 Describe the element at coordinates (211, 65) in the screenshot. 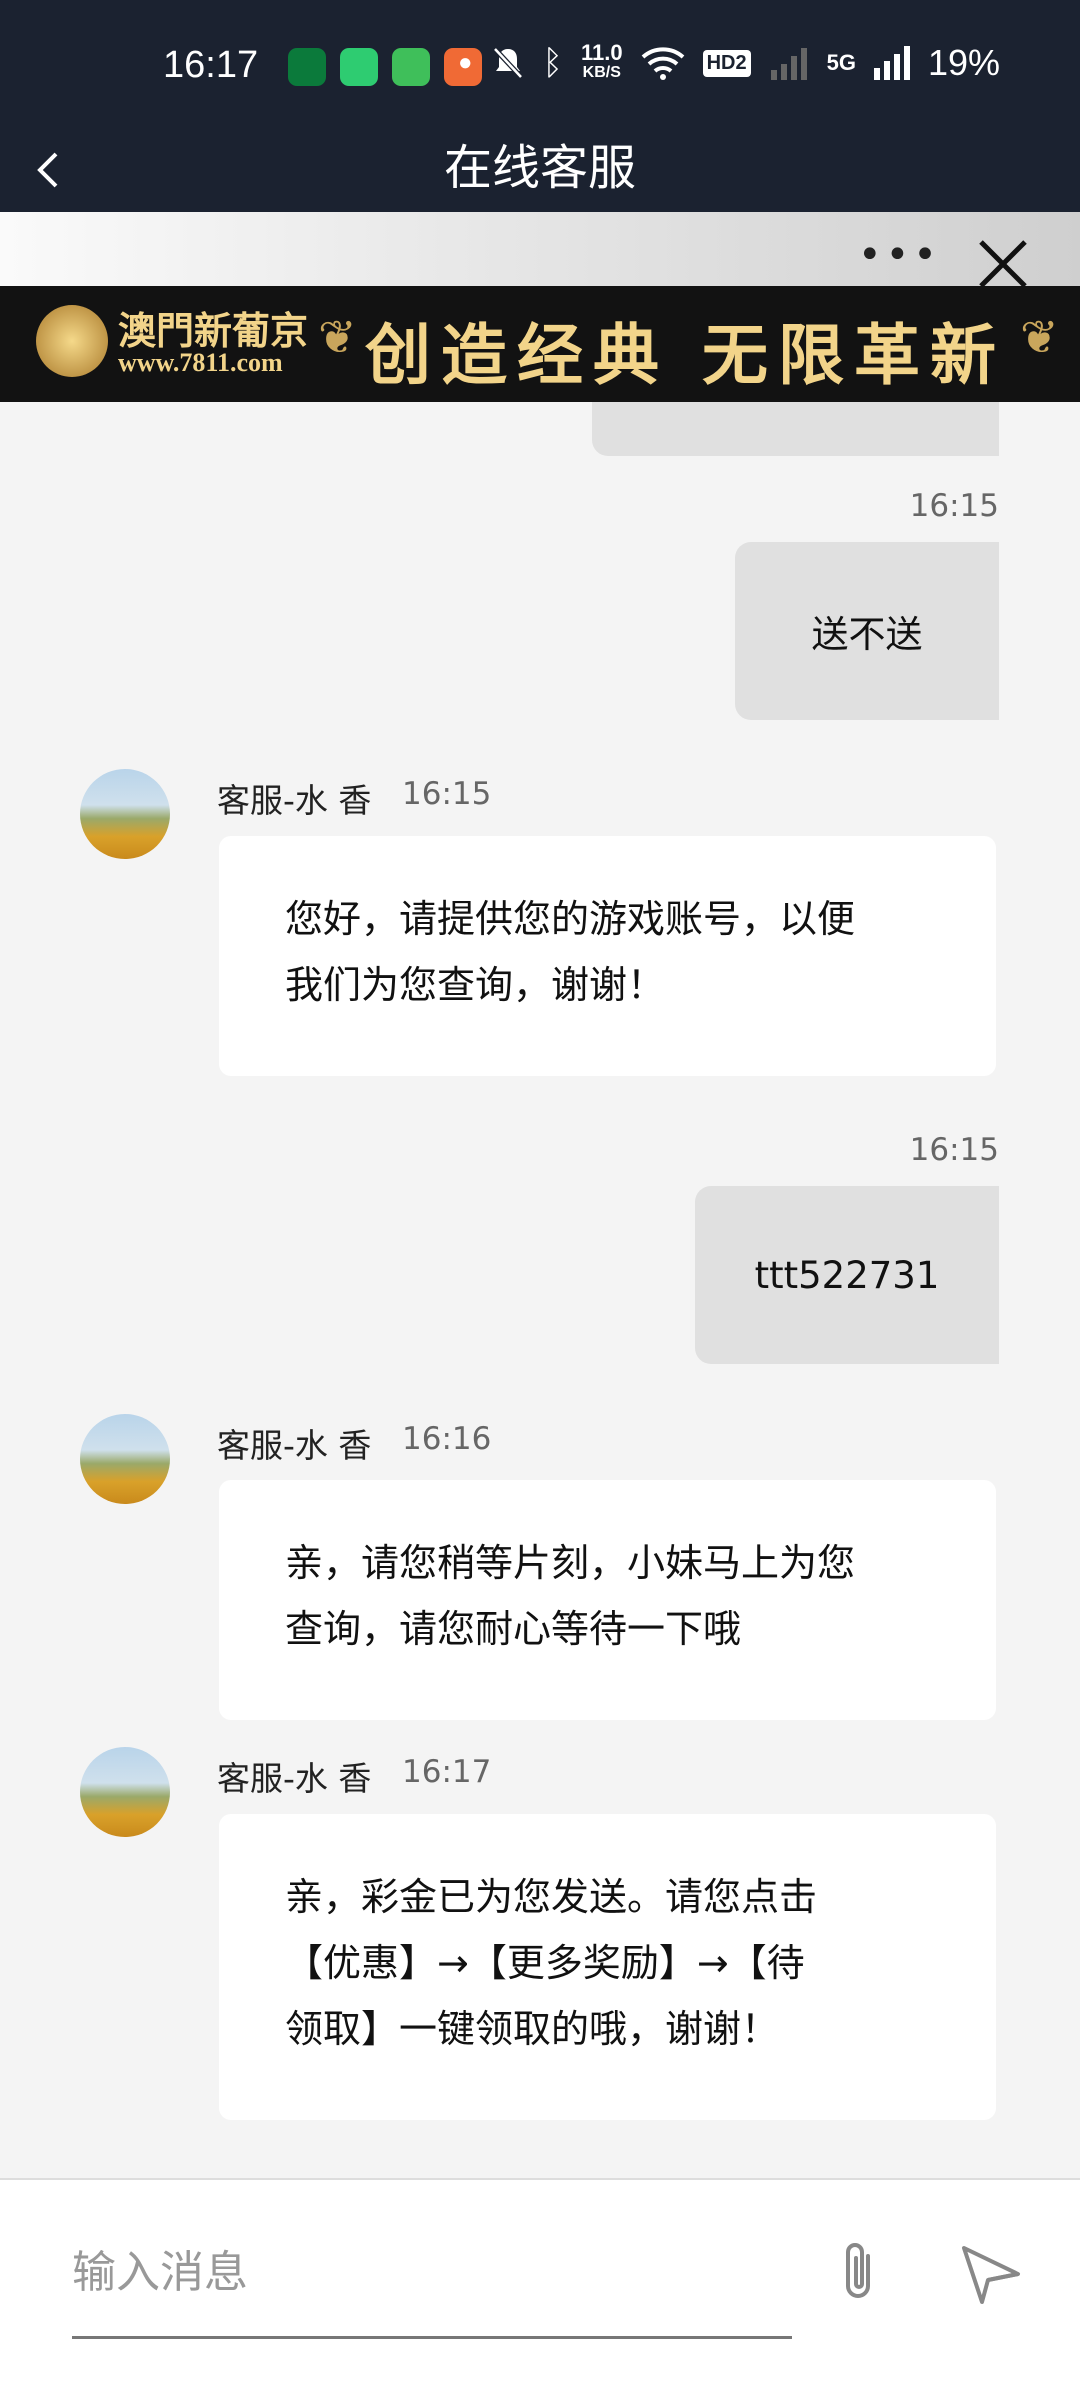

I see `status-time: 16:17` at that location.